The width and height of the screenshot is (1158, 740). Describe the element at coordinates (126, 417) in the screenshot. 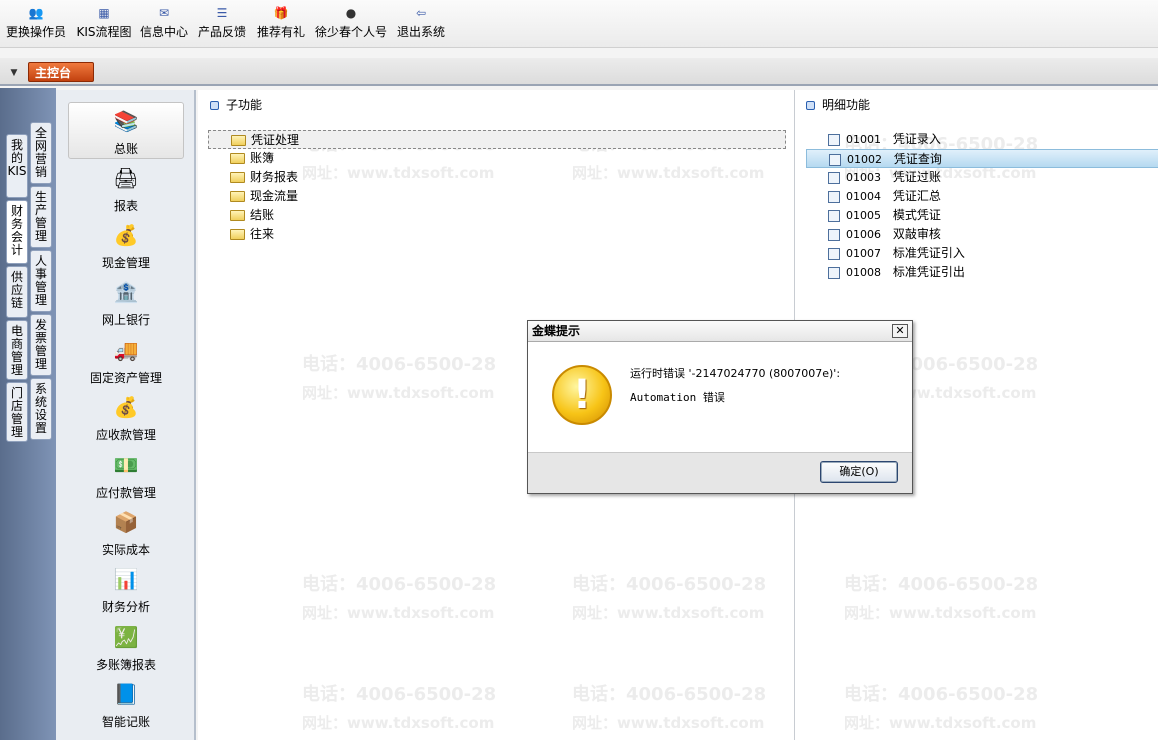

I see `module-receivables: 💰 应收款管理` at that location.